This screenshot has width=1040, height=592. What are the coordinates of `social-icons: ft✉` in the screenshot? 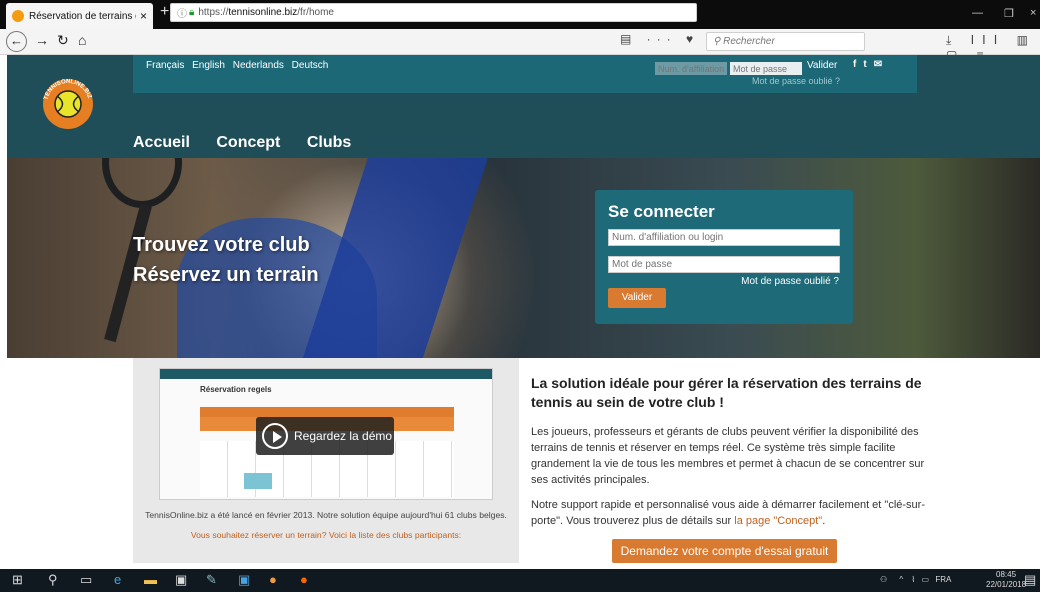 It's located at (871, 64).